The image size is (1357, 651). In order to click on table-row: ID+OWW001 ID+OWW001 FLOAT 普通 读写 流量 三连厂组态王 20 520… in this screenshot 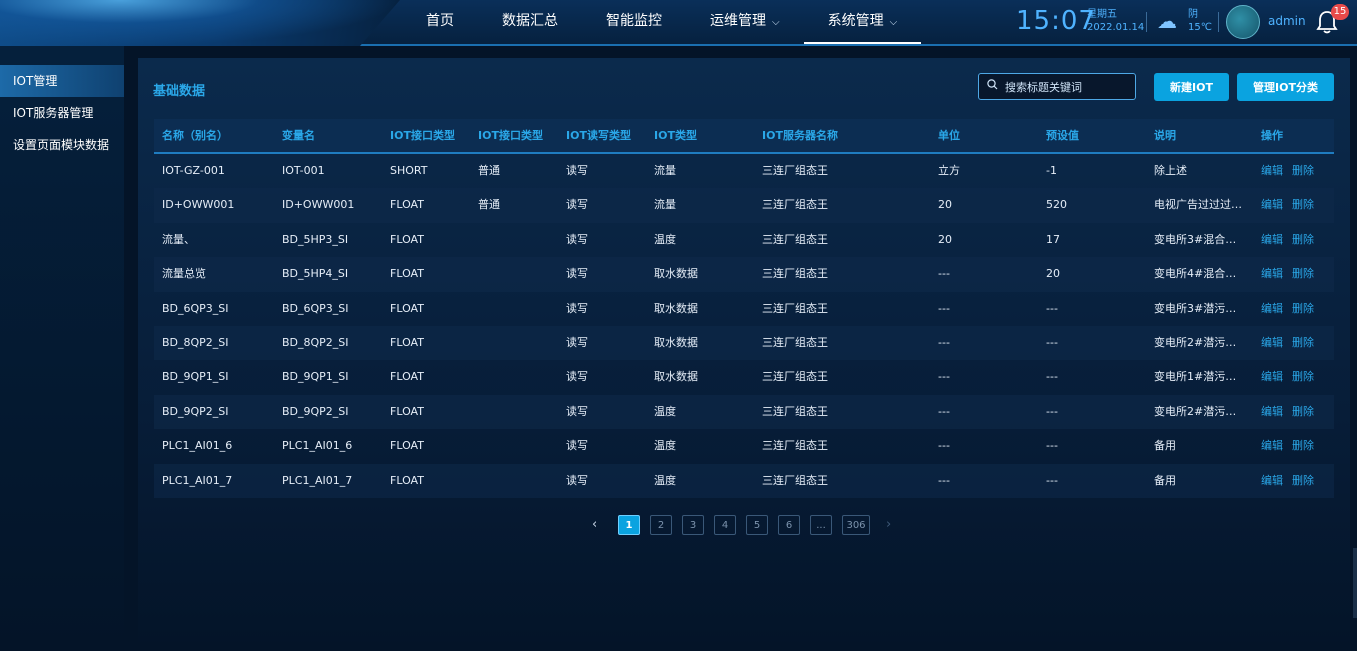, I will do `click(744, 205)`.